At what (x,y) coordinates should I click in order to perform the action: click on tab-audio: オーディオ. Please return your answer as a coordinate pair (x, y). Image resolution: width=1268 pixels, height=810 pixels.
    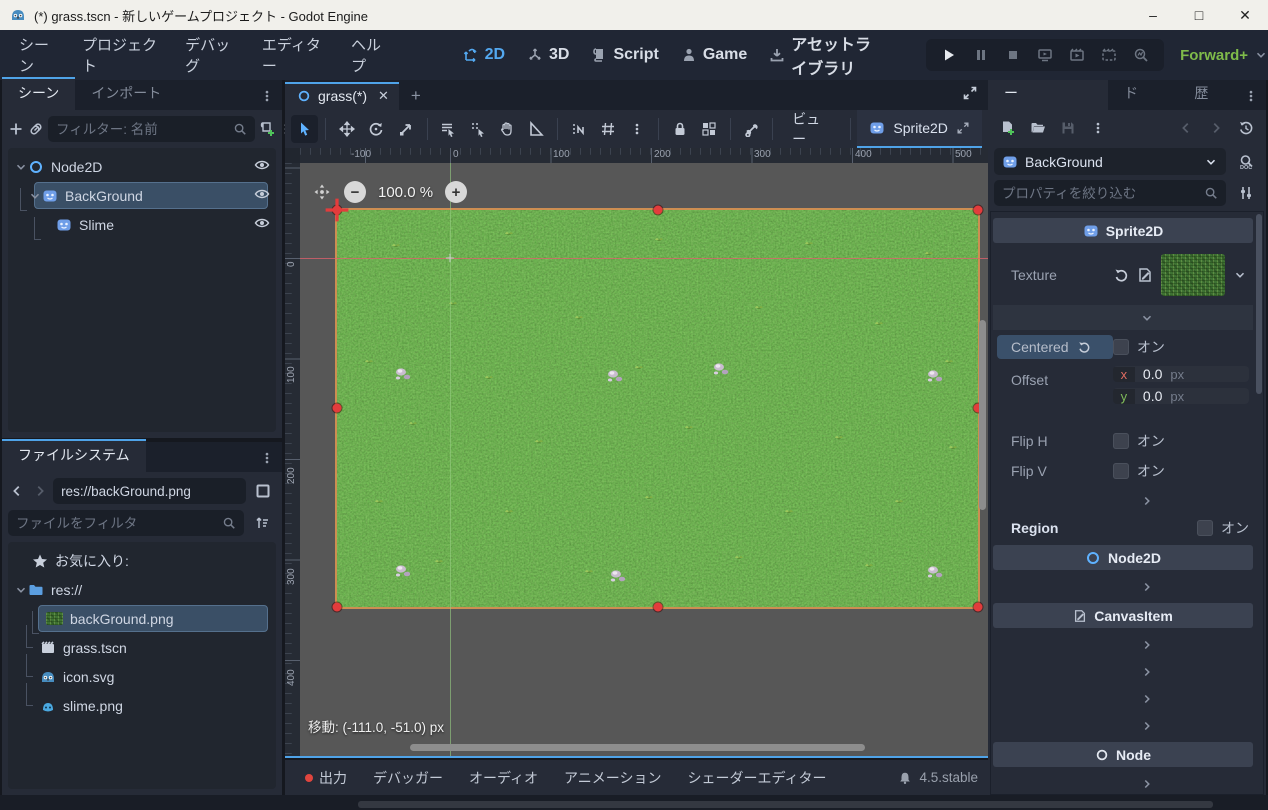
    Looking at the image, I should click on (503, 778).